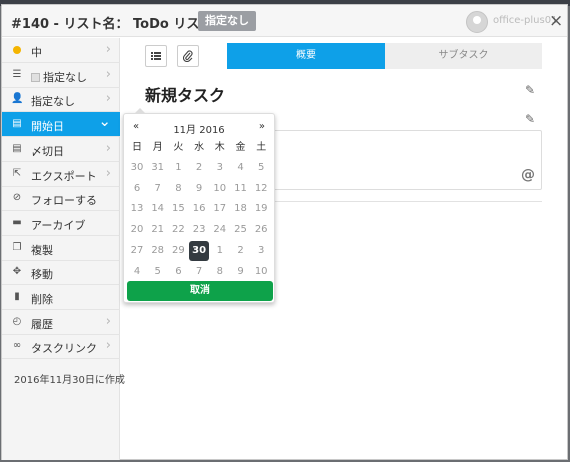 The height and width of the screenshot is (462, 570). What do you see at coordinates (35, 77) in the screenshot?
I see `status-checkbox` at bounding box center [35, 77].